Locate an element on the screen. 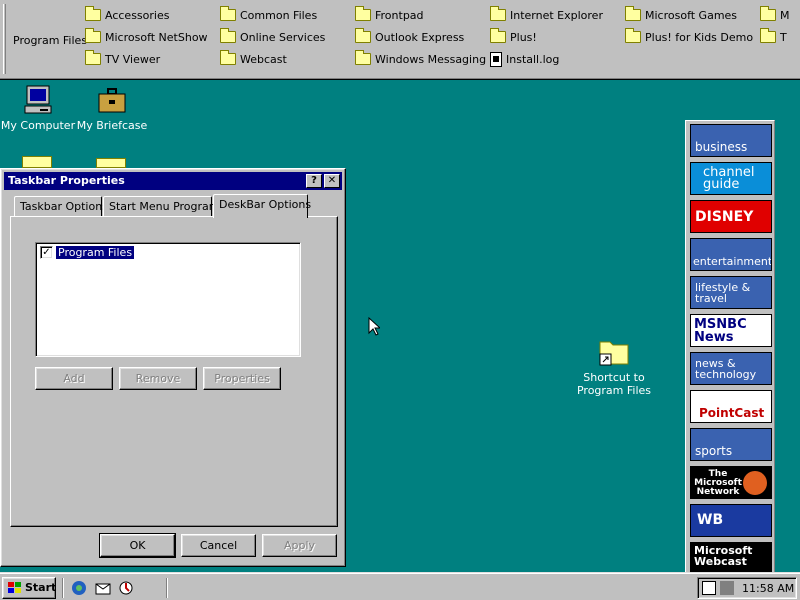 This screenshot has width=800, height=600. channel-label: The Microsoft Network is located at coordinates (718, 483).